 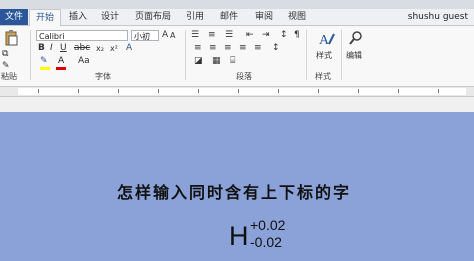 I want to click on styles-icon: A, so click(x=327, y=39).